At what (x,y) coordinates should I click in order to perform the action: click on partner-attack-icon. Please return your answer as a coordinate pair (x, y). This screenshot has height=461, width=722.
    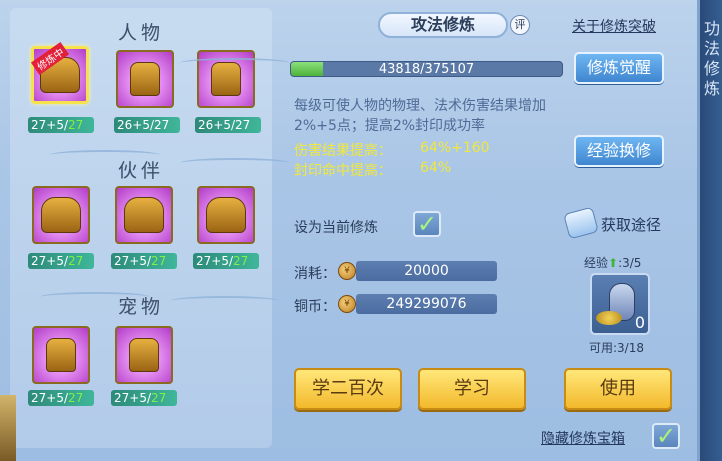
    Looking at the image, I should click on (61, 215).